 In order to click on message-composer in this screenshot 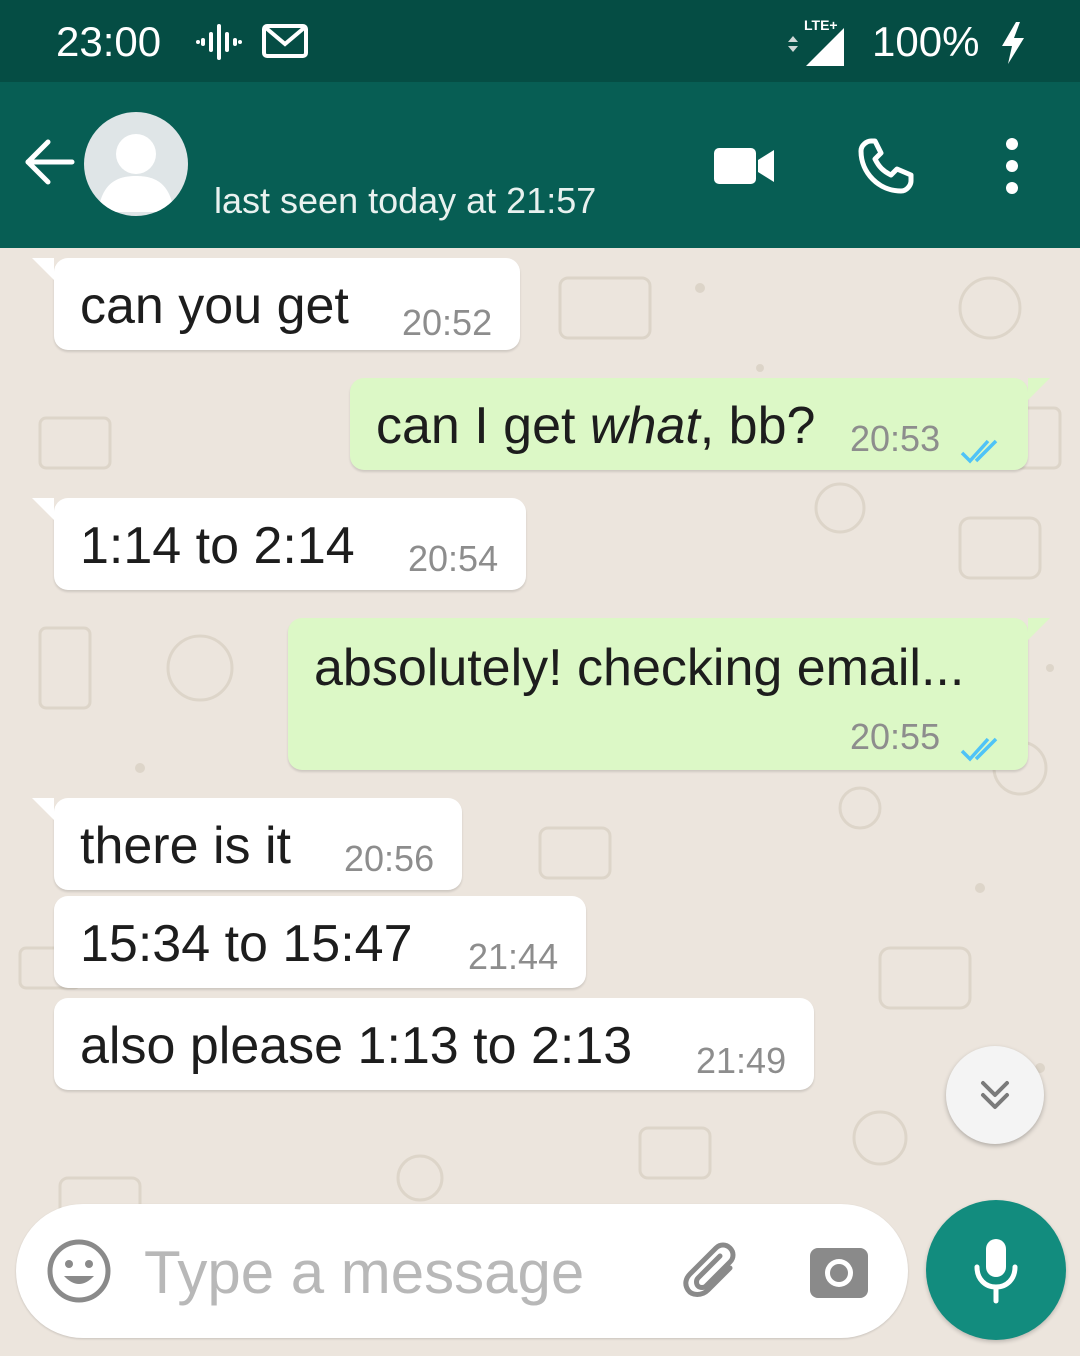, I will do `click(462, 1271)`.